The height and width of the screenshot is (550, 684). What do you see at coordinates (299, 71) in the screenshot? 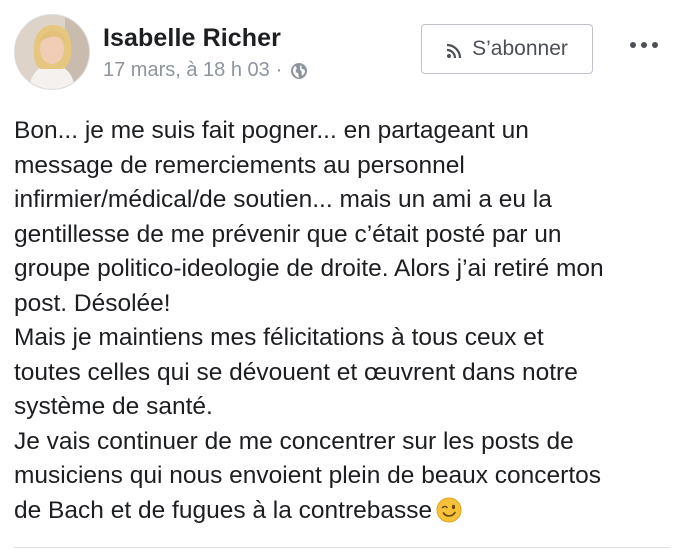
I see `globe-icon` at bounding box center [299, 71].